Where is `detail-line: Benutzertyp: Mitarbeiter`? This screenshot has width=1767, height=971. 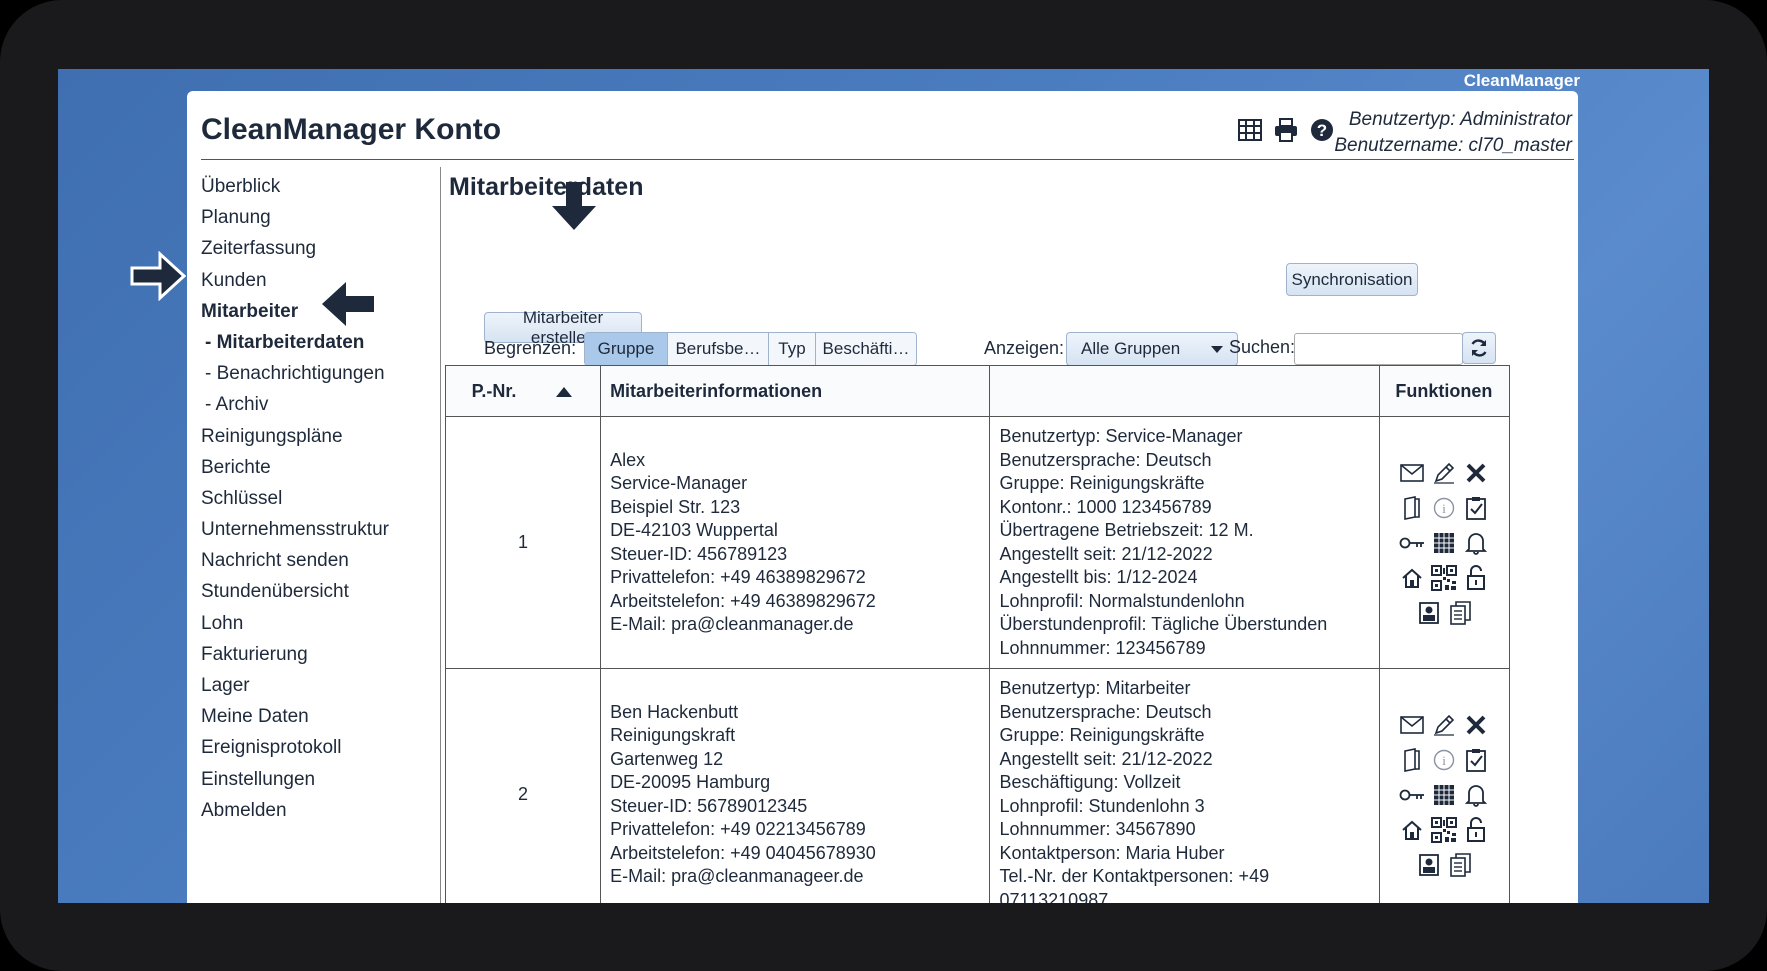
detail-line: Benutzertyp: Mitarbeiter is located at coordinates (1095, 688).